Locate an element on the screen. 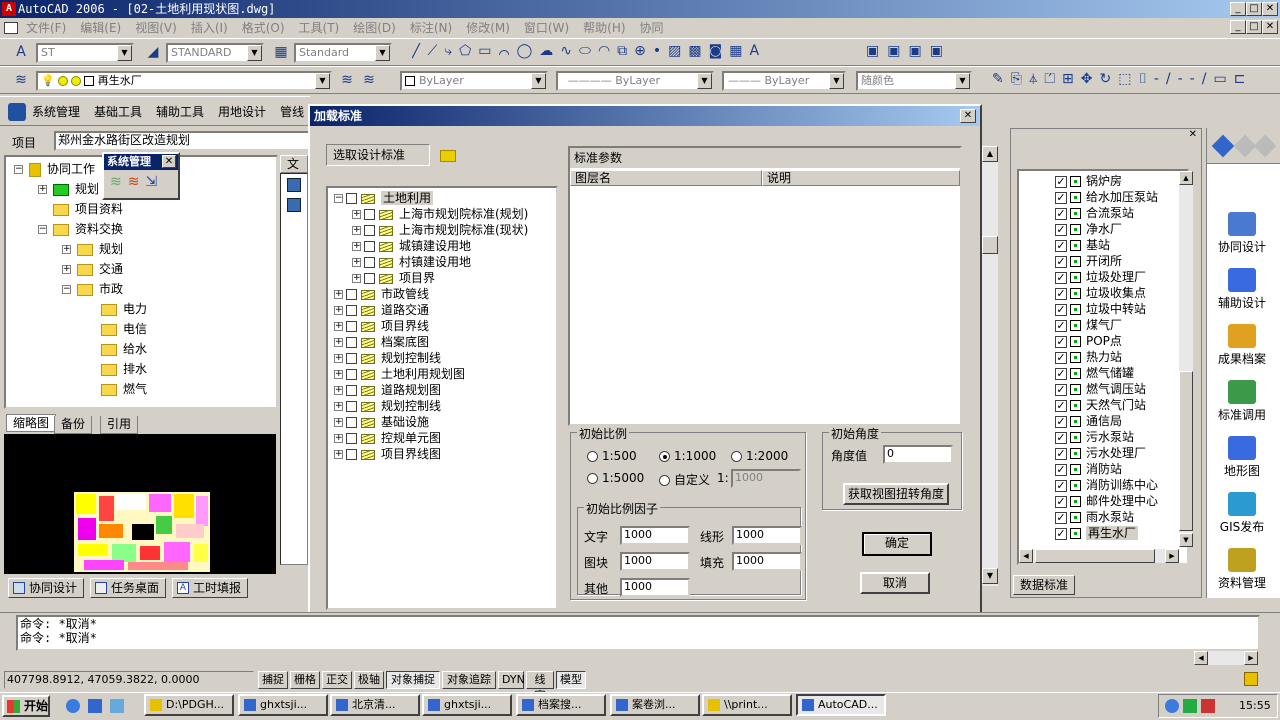  menu-item: 格式(O) is located at coordinates (263, 28).